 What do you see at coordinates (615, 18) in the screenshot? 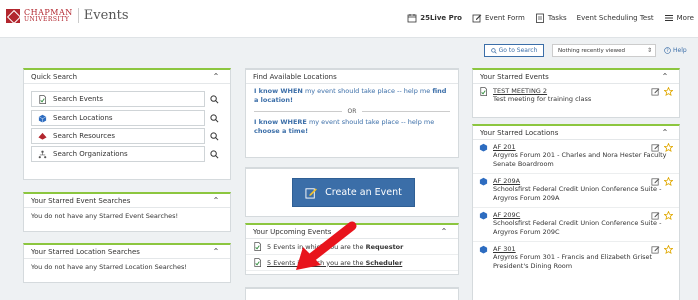
I see `nav-scheduling-test: Event Scheduling Test` at bounding box center [615, 18].